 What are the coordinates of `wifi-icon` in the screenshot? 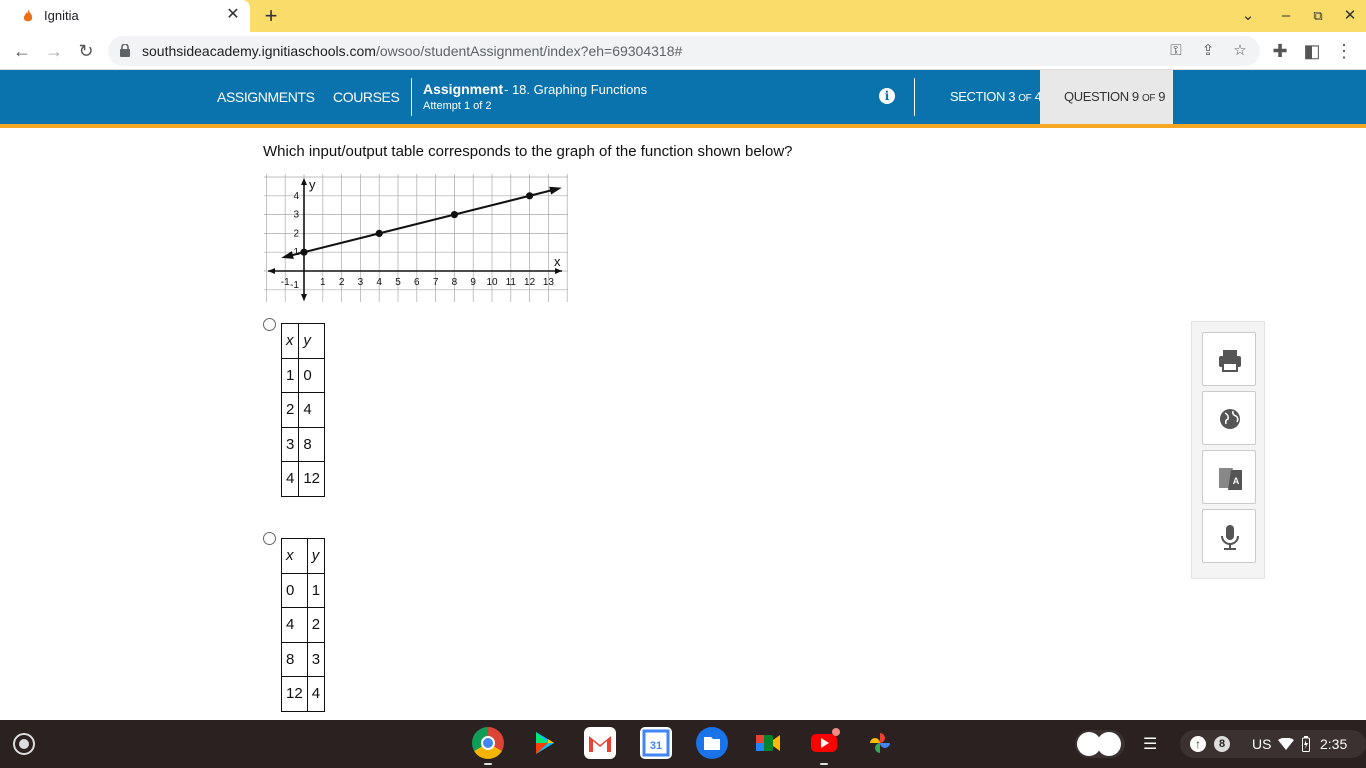 It's located at (1286, 744).